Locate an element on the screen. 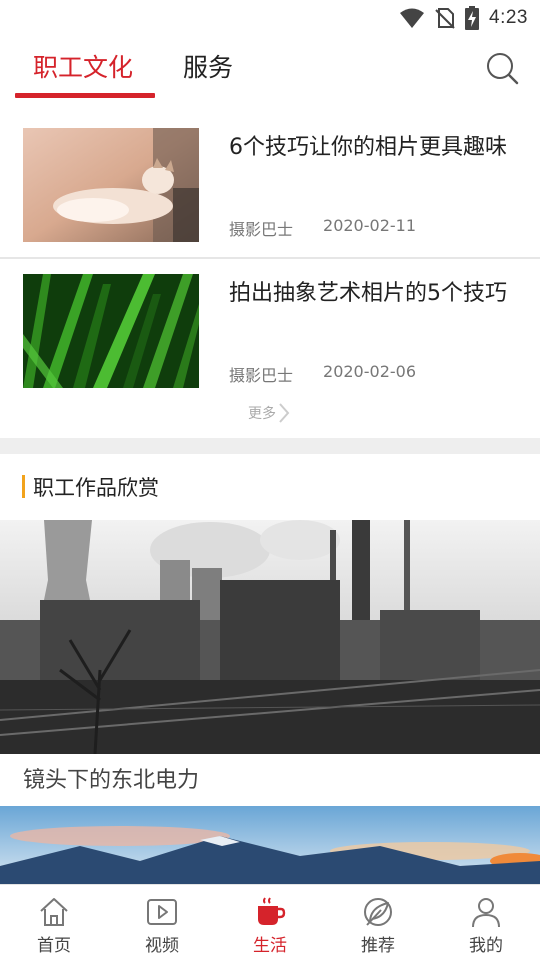 The width and height of the screenshot is (540, 960). search-icon is located at coordinates (502, 68).